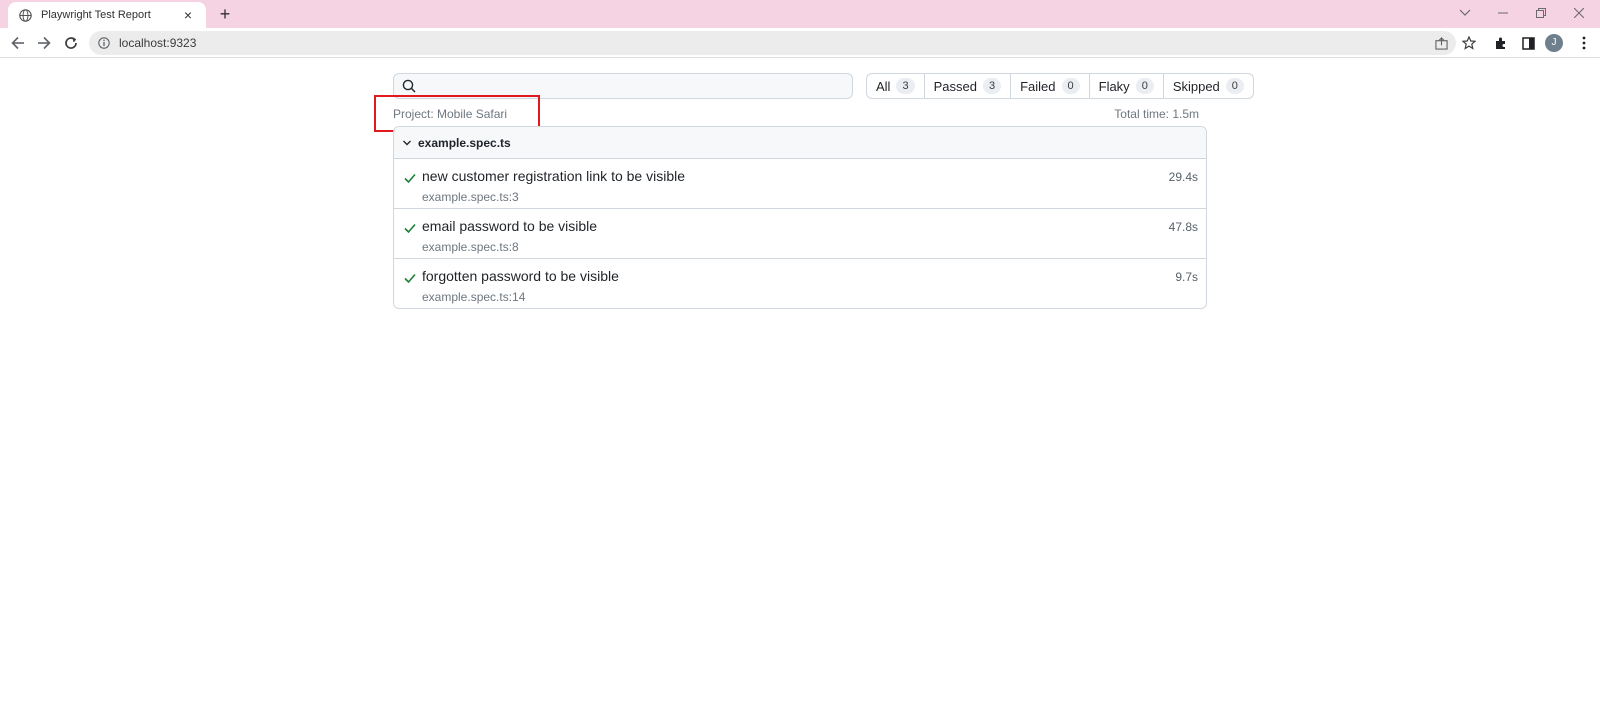 The width and height of the screenshot is (1600, 714). I want to click on filter-all: All 3, so click(896, 86).